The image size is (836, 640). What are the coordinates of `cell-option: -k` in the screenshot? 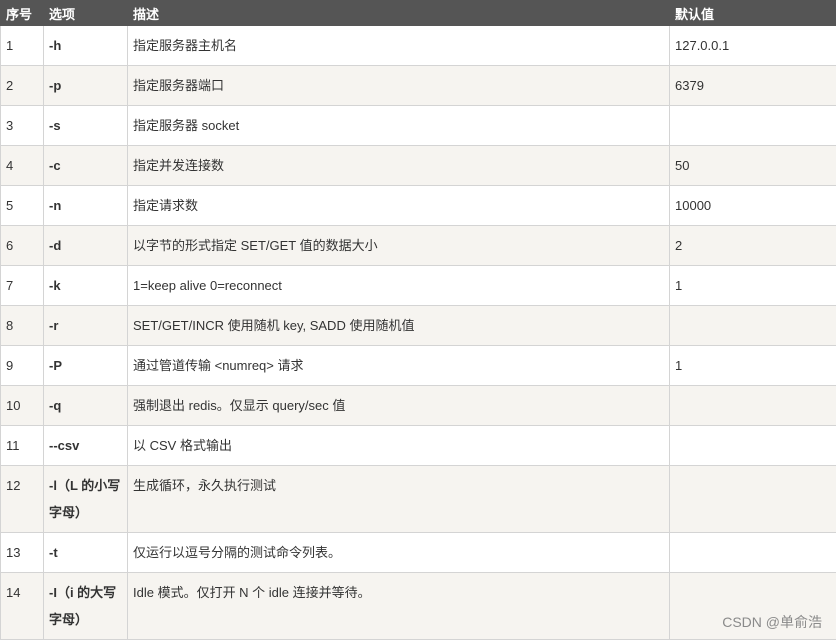 It's located at (85, 285).